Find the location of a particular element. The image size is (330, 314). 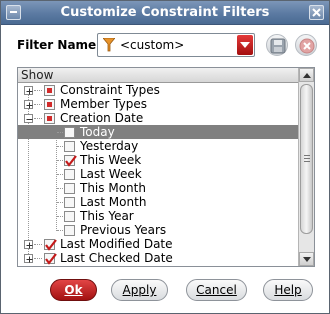

close-button is located at coordinates (316, 12).